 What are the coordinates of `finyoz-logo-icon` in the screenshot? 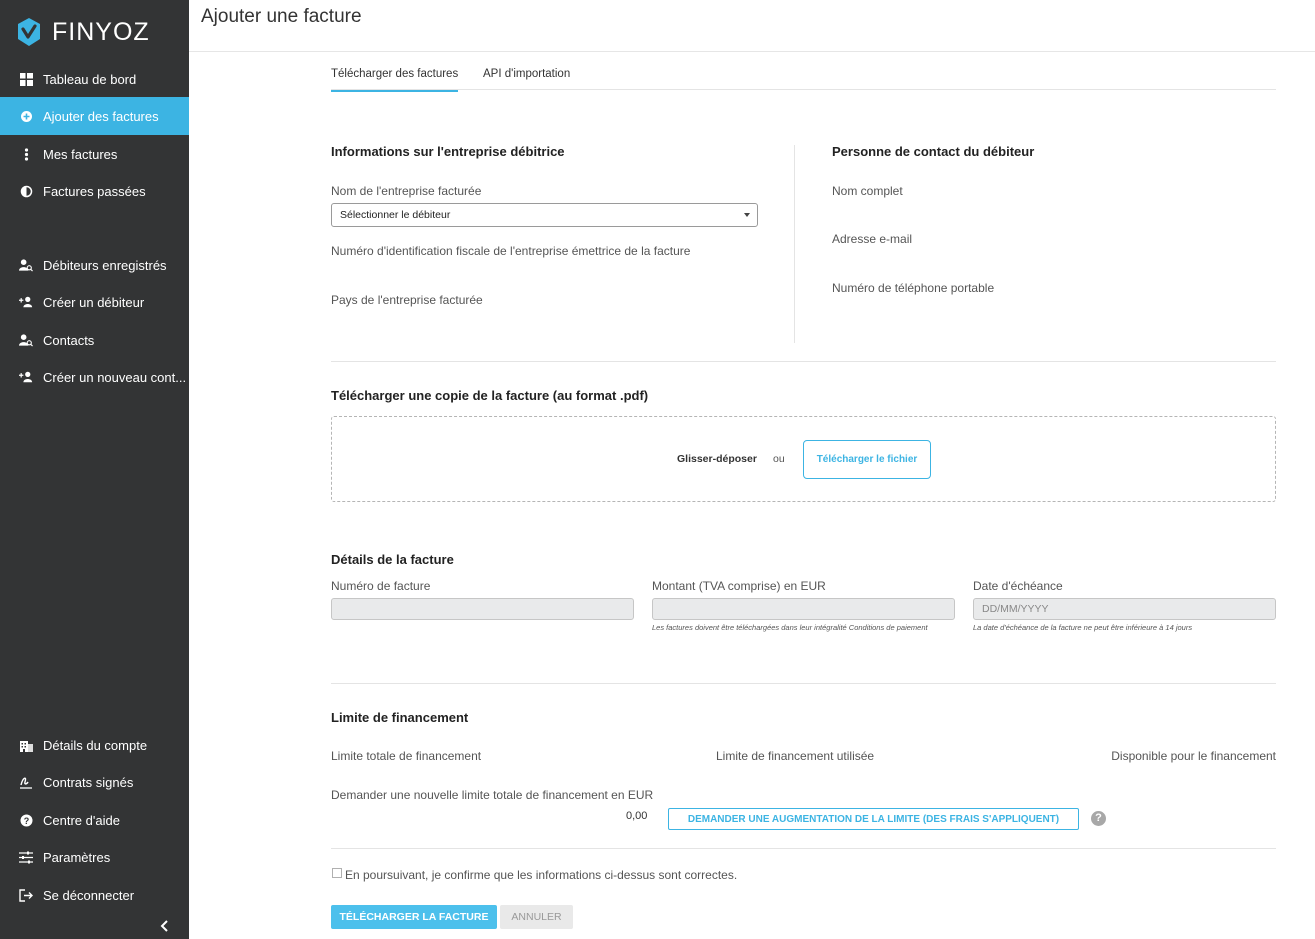 It's located at (29, 32).